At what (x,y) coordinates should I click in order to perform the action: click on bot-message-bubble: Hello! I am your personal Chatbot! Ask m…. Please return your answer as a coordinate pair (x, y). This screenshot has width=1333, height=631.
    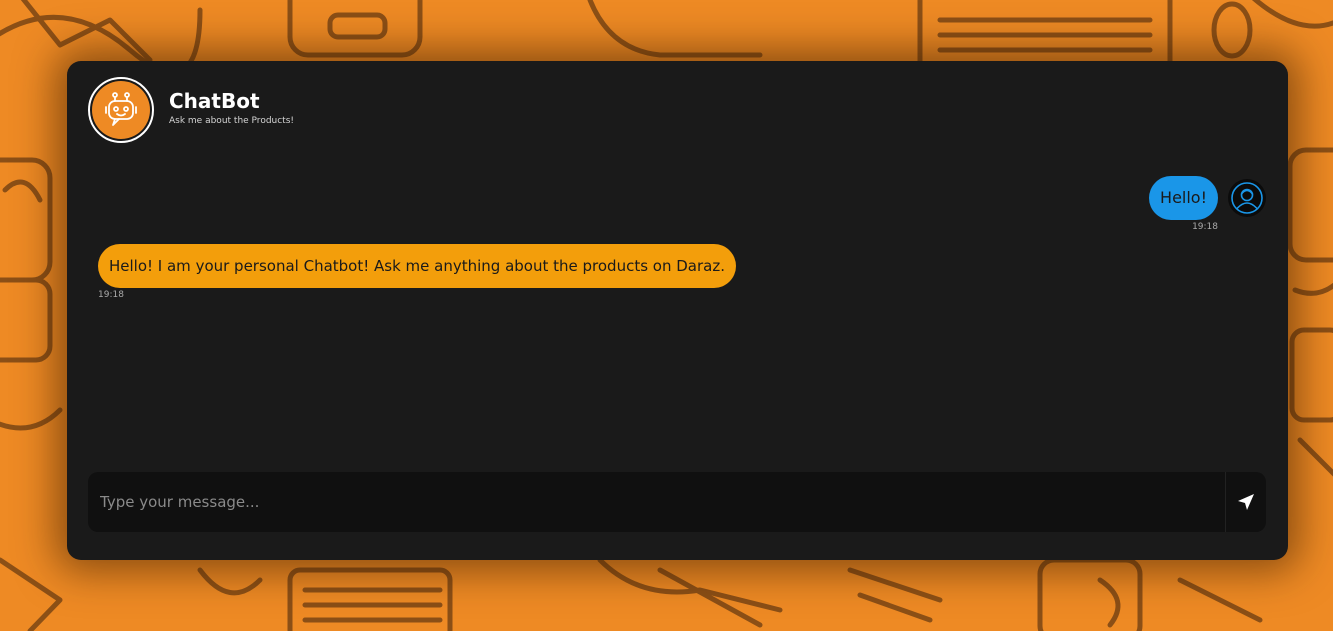
    Looking at the image, I should click on (417, 266).